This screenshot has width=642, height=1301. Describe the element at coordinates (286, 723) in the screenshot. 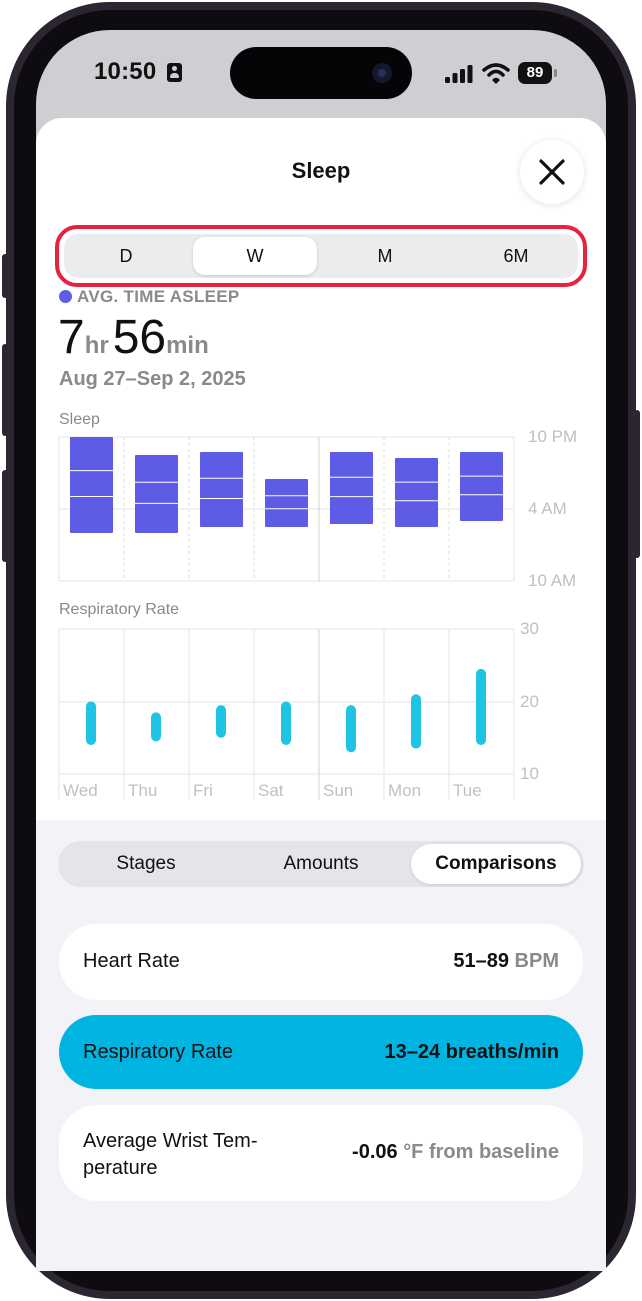

I see `resp-bar-sat` at that location.